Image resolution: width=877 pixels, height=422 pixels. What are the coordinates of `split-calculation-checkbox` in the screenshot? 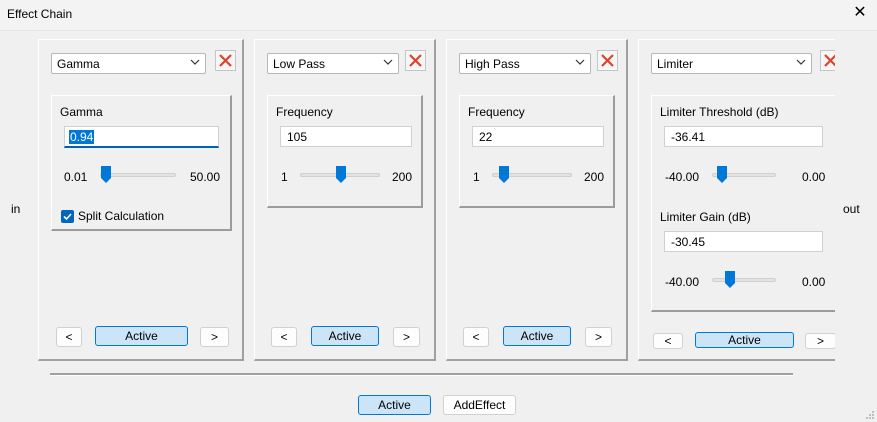 It's located at (67, 216).